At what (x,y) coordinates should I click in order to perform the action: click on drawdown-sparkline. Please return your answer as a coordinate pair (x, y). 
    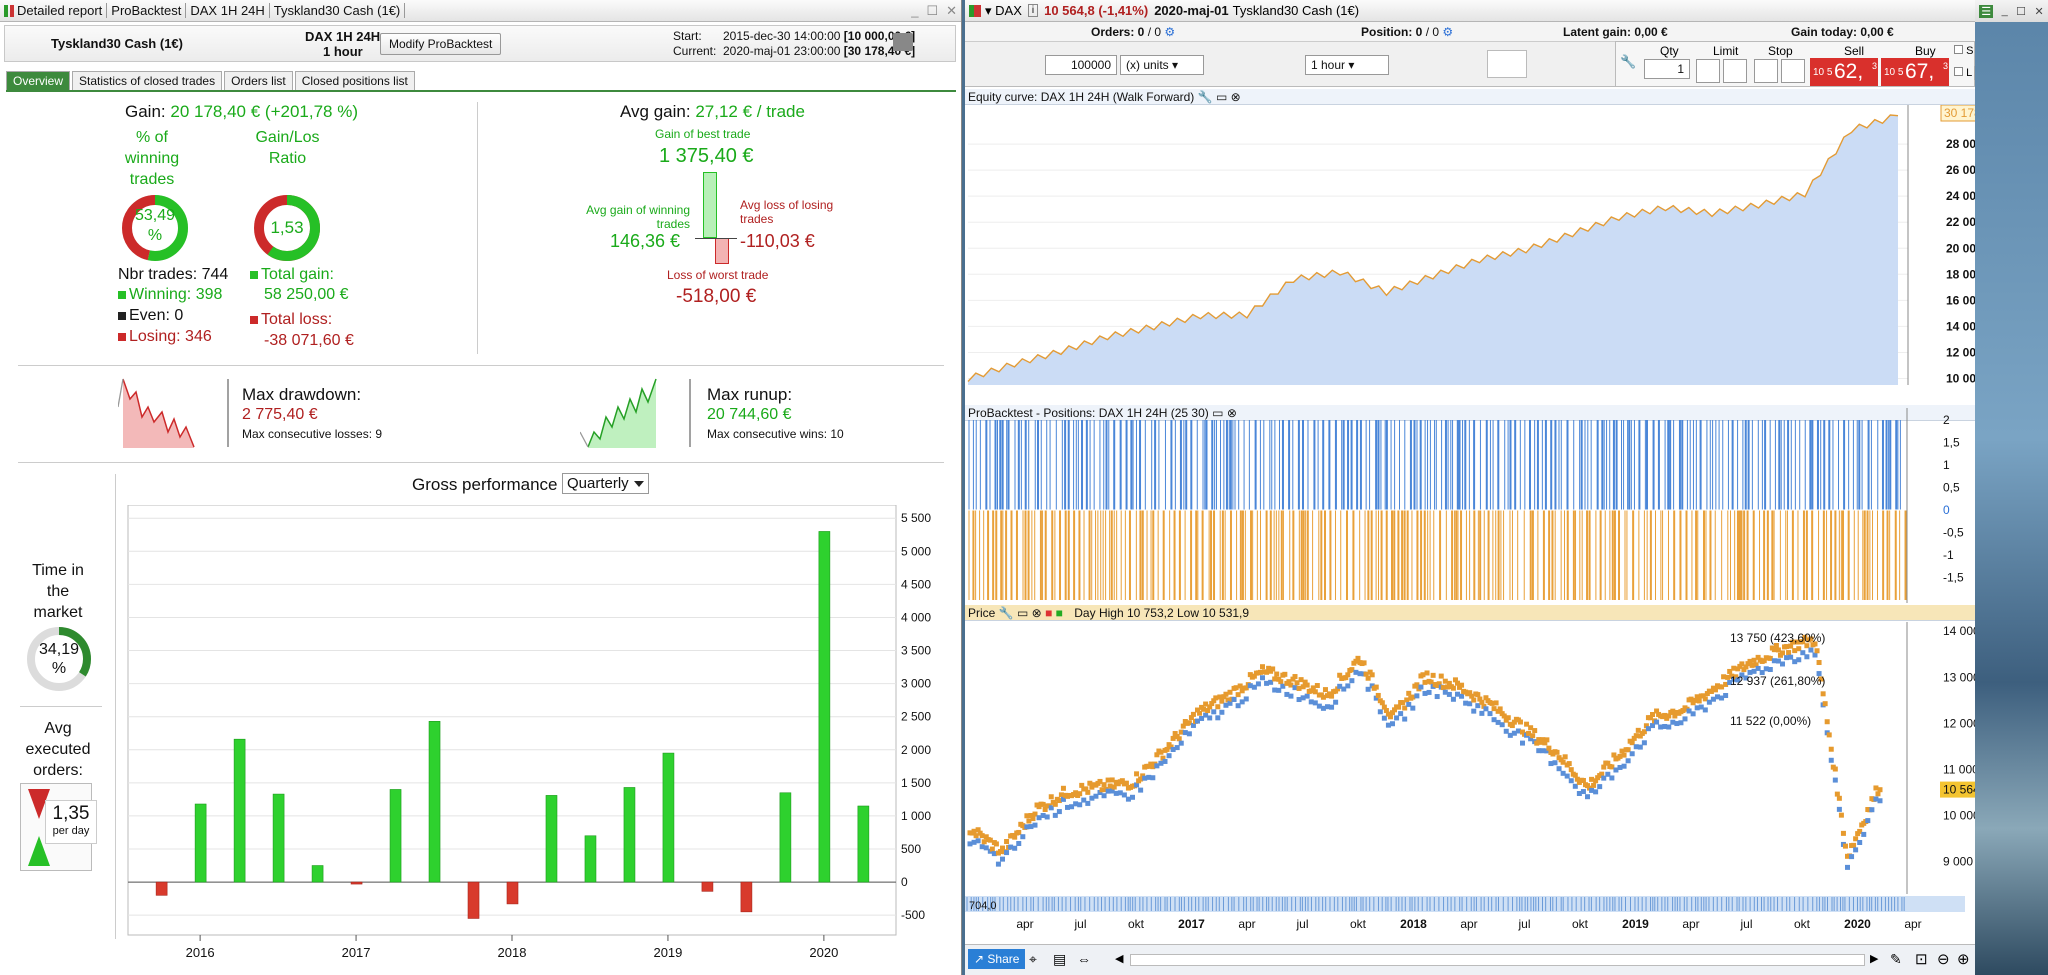
    Looking at the image, I should click on (173, 413).